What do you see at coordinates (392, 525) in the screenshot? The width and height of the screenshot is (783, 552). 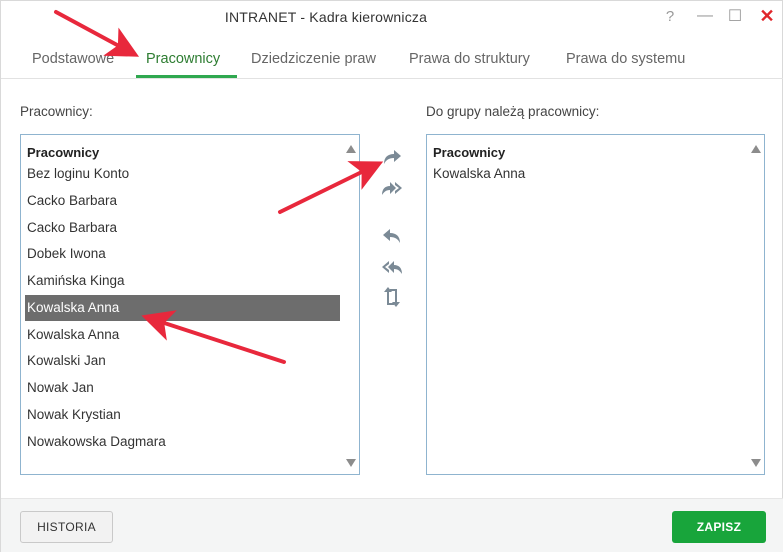 I see `footer-bar` at bounding box center [392, 525].